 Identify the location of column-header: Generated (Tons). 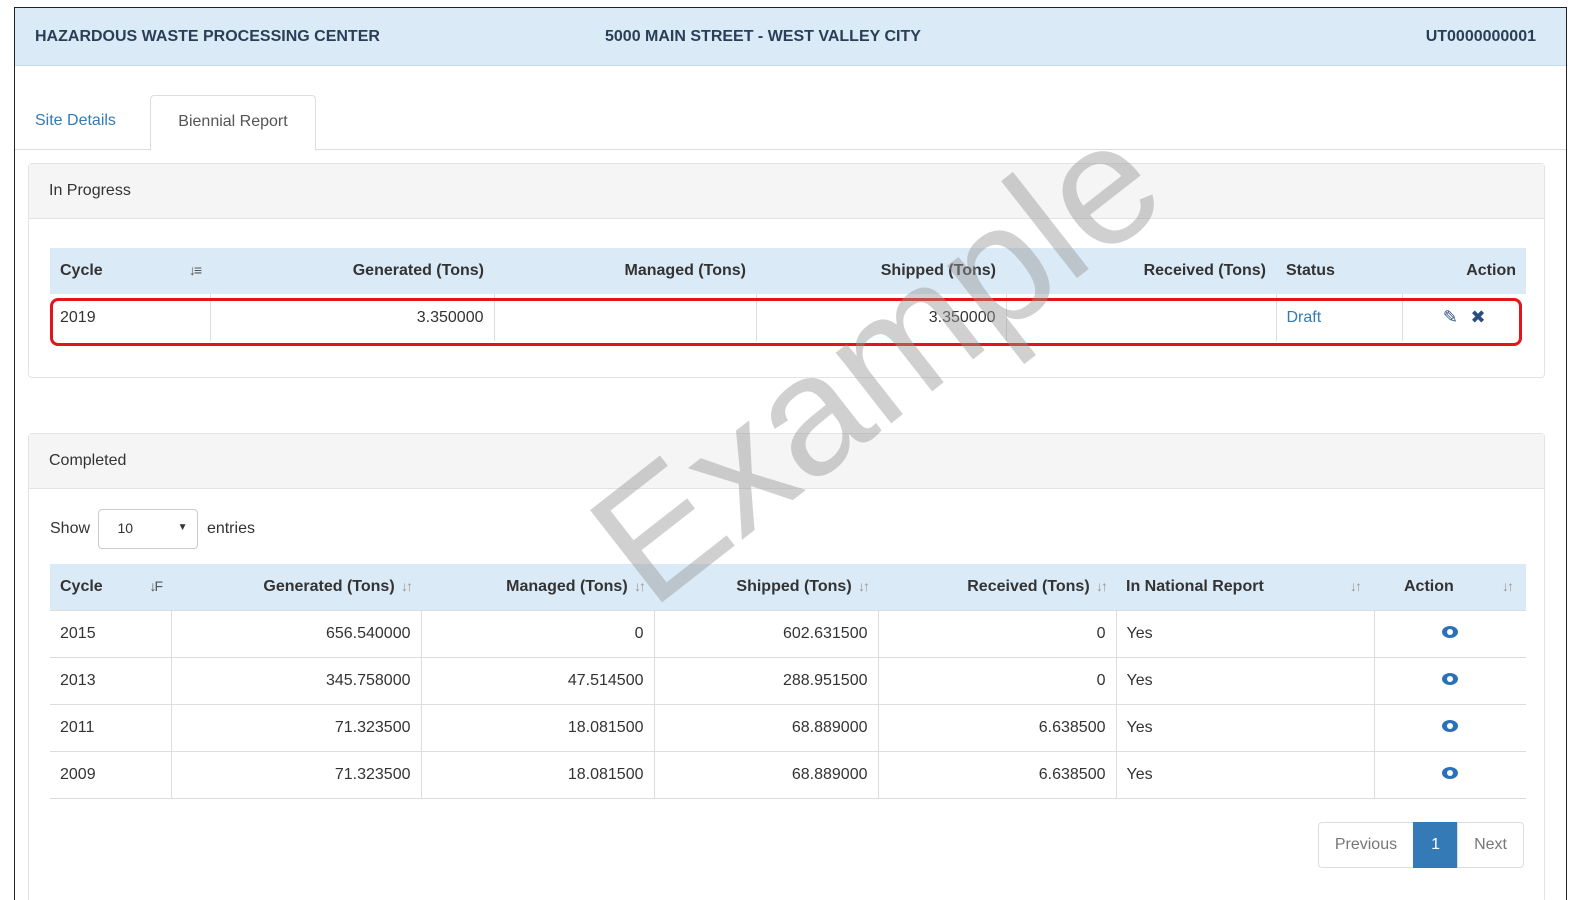
(352, 271).